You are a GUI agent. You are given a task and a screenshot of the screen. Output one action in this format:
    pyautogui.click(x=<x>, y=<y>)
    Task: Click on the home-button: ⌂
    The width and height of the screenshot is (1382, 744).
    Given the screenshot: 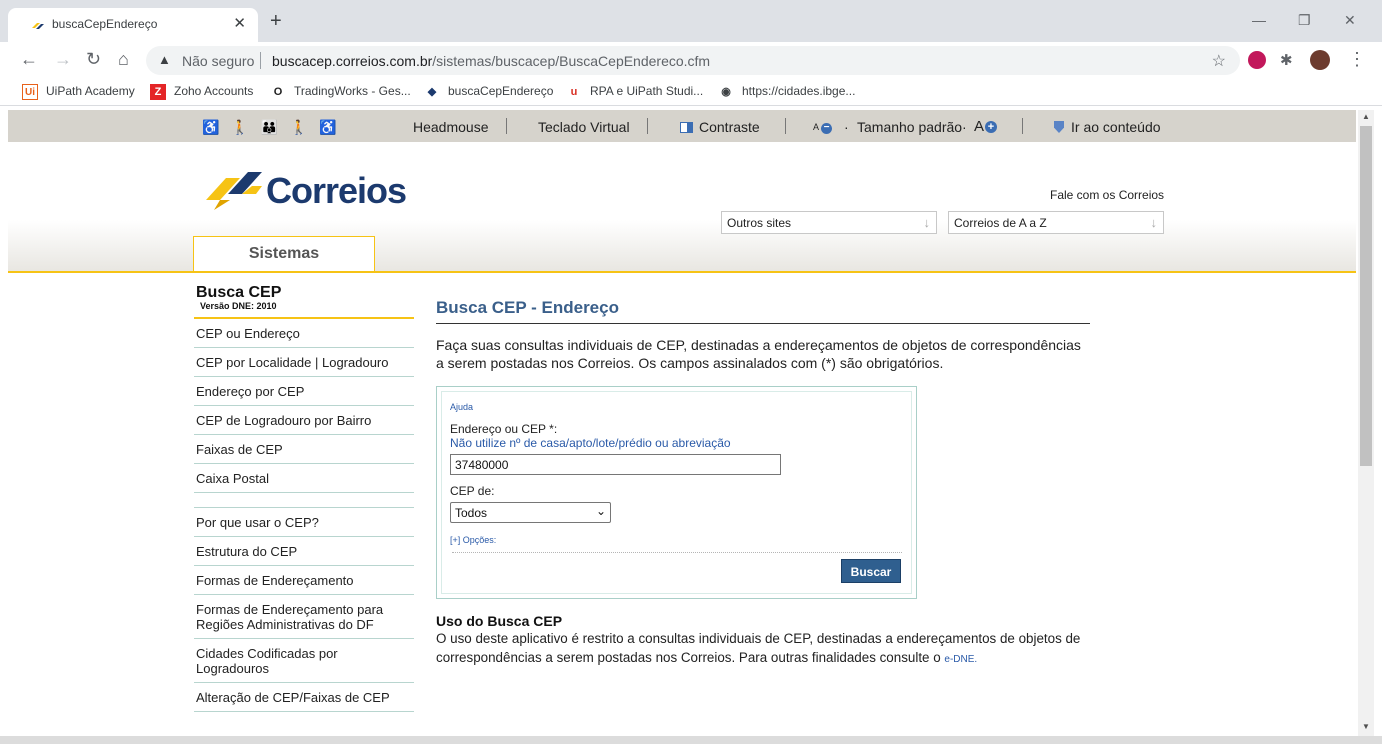 What is the action you would take?
    pyautogui.click(x=123, y=59)
    